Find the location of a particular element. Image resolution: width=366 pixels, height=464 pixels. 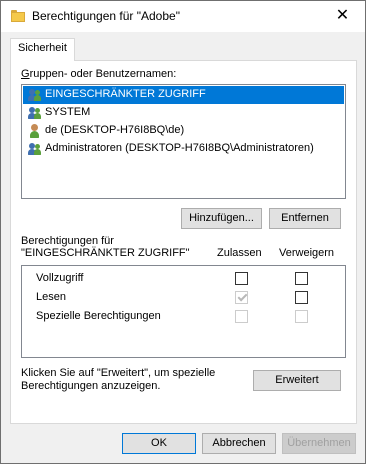

advanced-button-label: Erweitert is located at coordinates (297, 380).